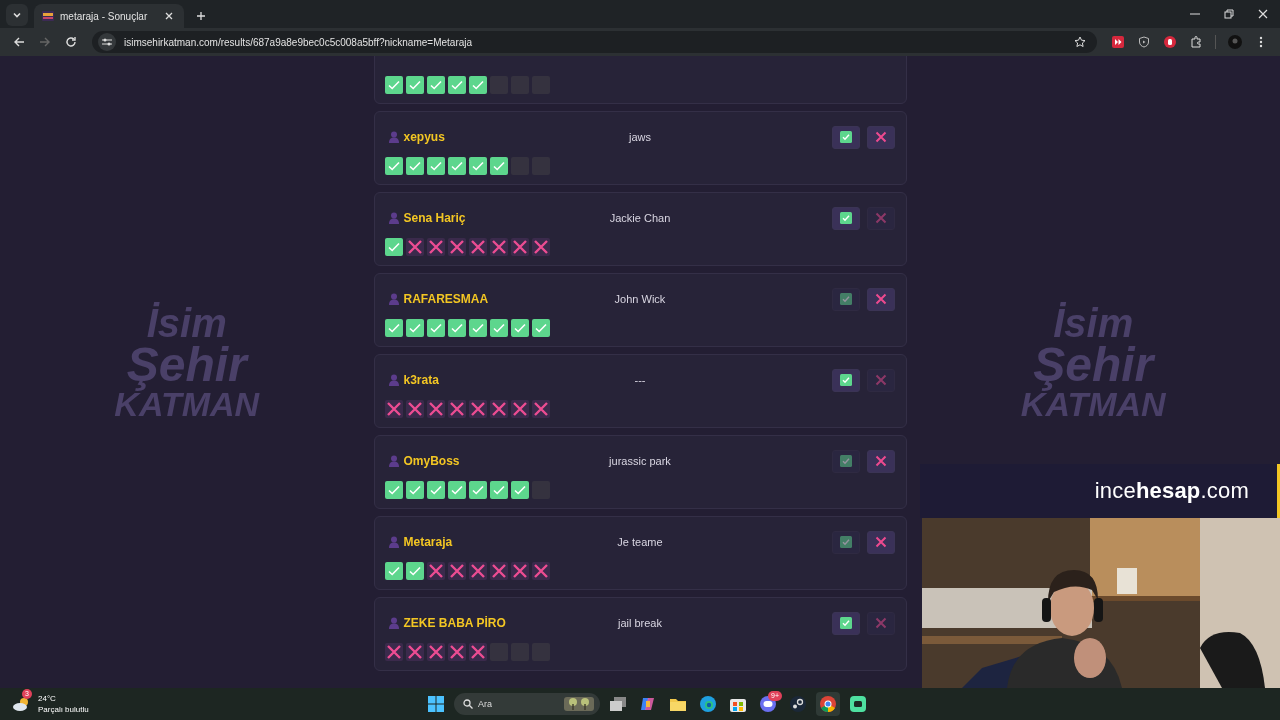 This screenshot has width=1280, height=720. What do you see at coordinates (446, 299) in the screenshot?
I see `player-name: RAFARESMAA` at bounding box center [446, 299].